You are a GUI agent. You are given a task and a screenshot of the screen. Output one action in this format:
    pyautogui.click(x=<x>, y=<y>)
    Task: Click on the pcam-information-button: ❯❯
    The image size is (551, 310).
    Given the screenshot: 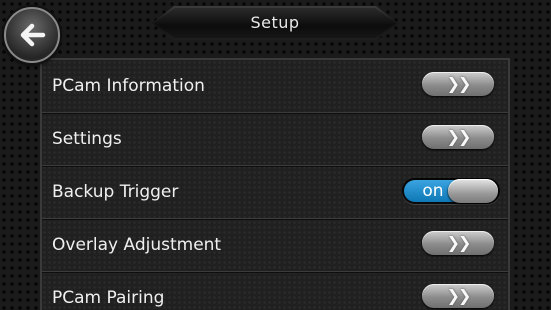 What is the action you would take?
    pyautogui.click(x=458, y=84)
    